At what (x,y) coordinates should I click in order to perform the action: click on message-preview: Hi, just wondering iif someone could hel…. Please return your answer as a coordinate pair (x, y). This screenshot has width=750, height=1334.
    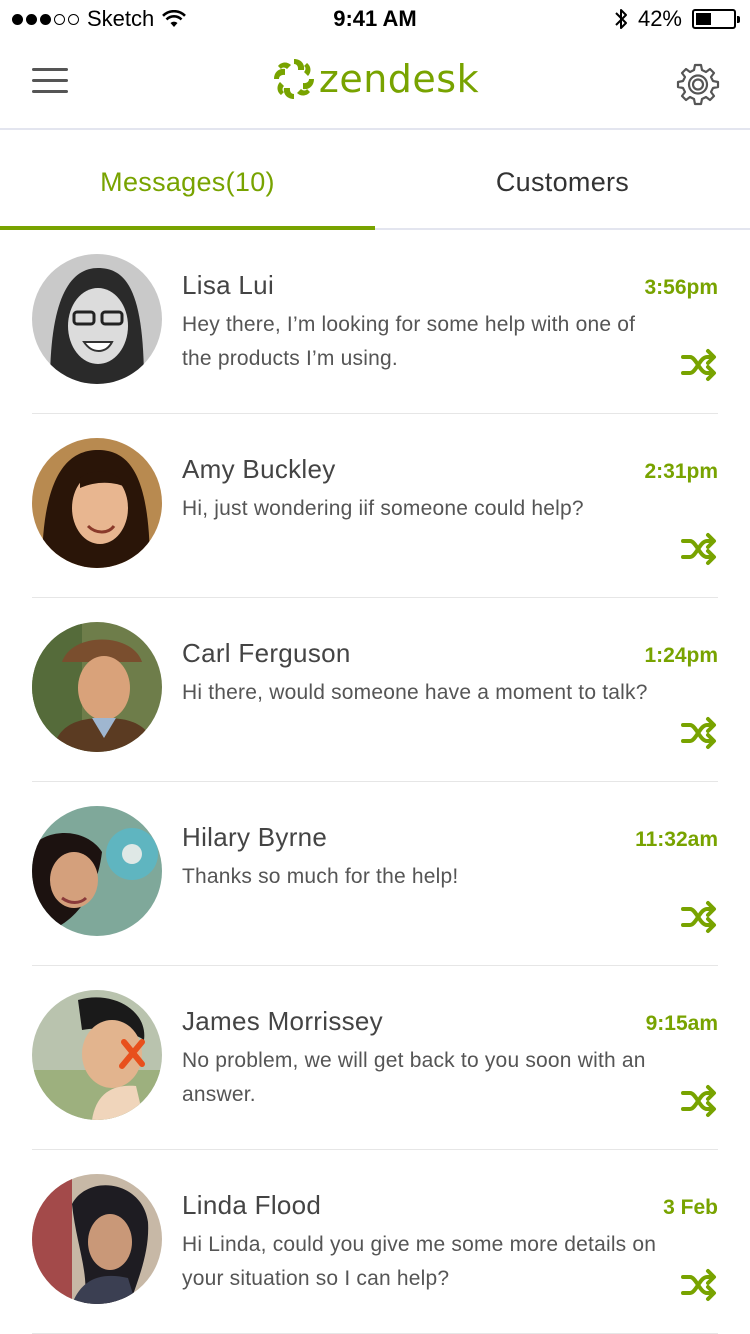
    Looking at the image, I should click on (383, 508).